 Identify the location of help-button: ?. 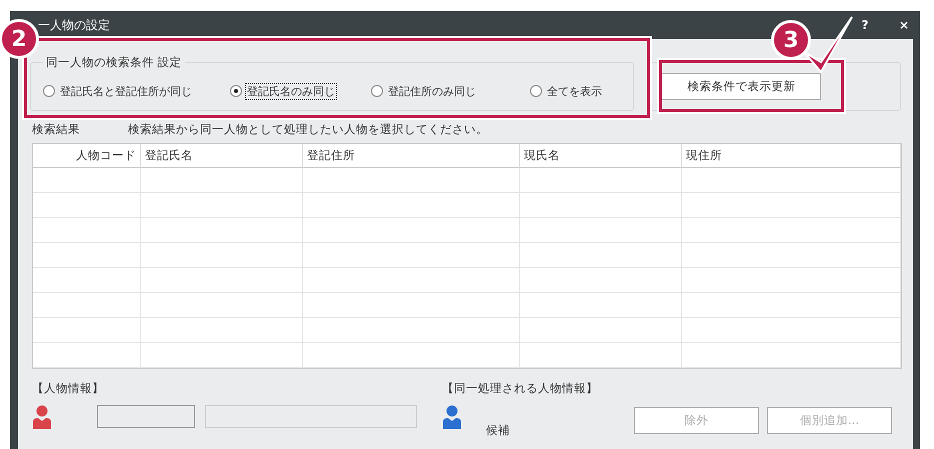
(865, 25).